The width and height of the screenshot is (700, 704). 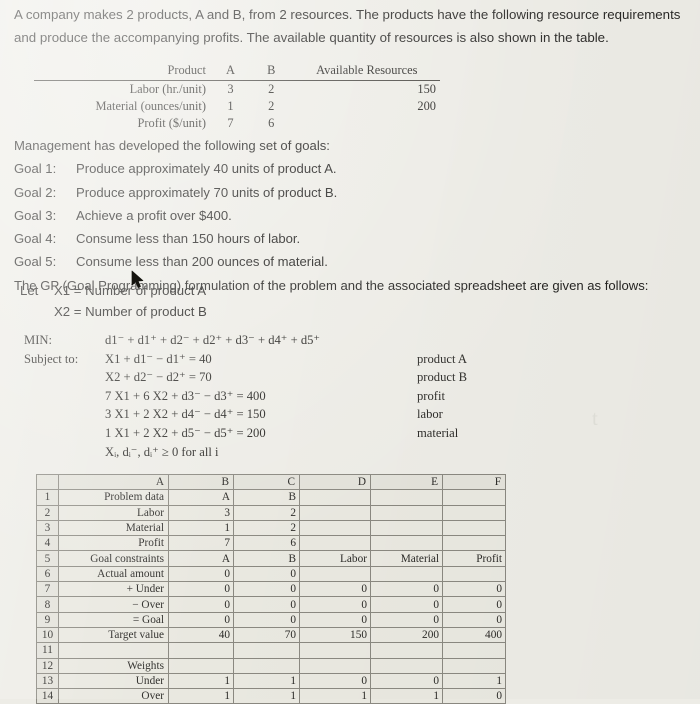 I want to click on spreadsheet-cell: B, so click(x=266, y=558).